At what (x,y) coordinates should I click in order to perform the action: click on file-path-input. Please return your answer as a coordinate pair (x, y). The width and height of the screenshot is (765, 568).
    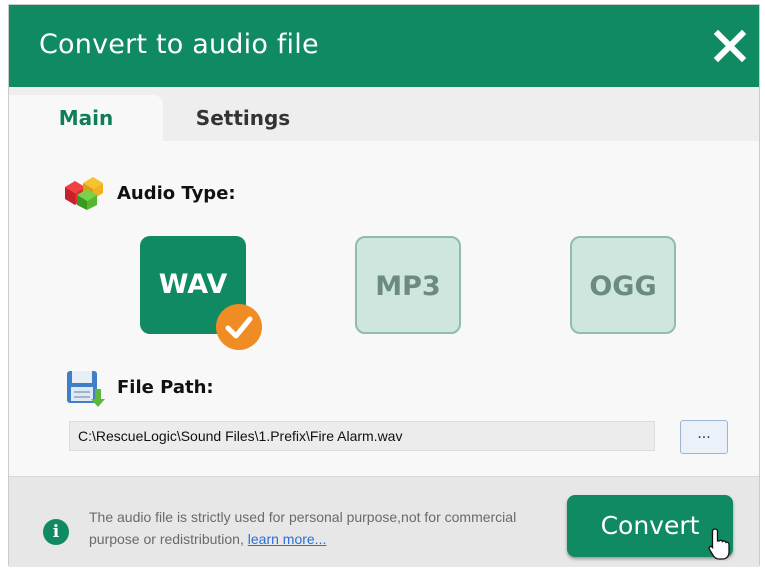
    Looking at the image, I should click on (362, 436).